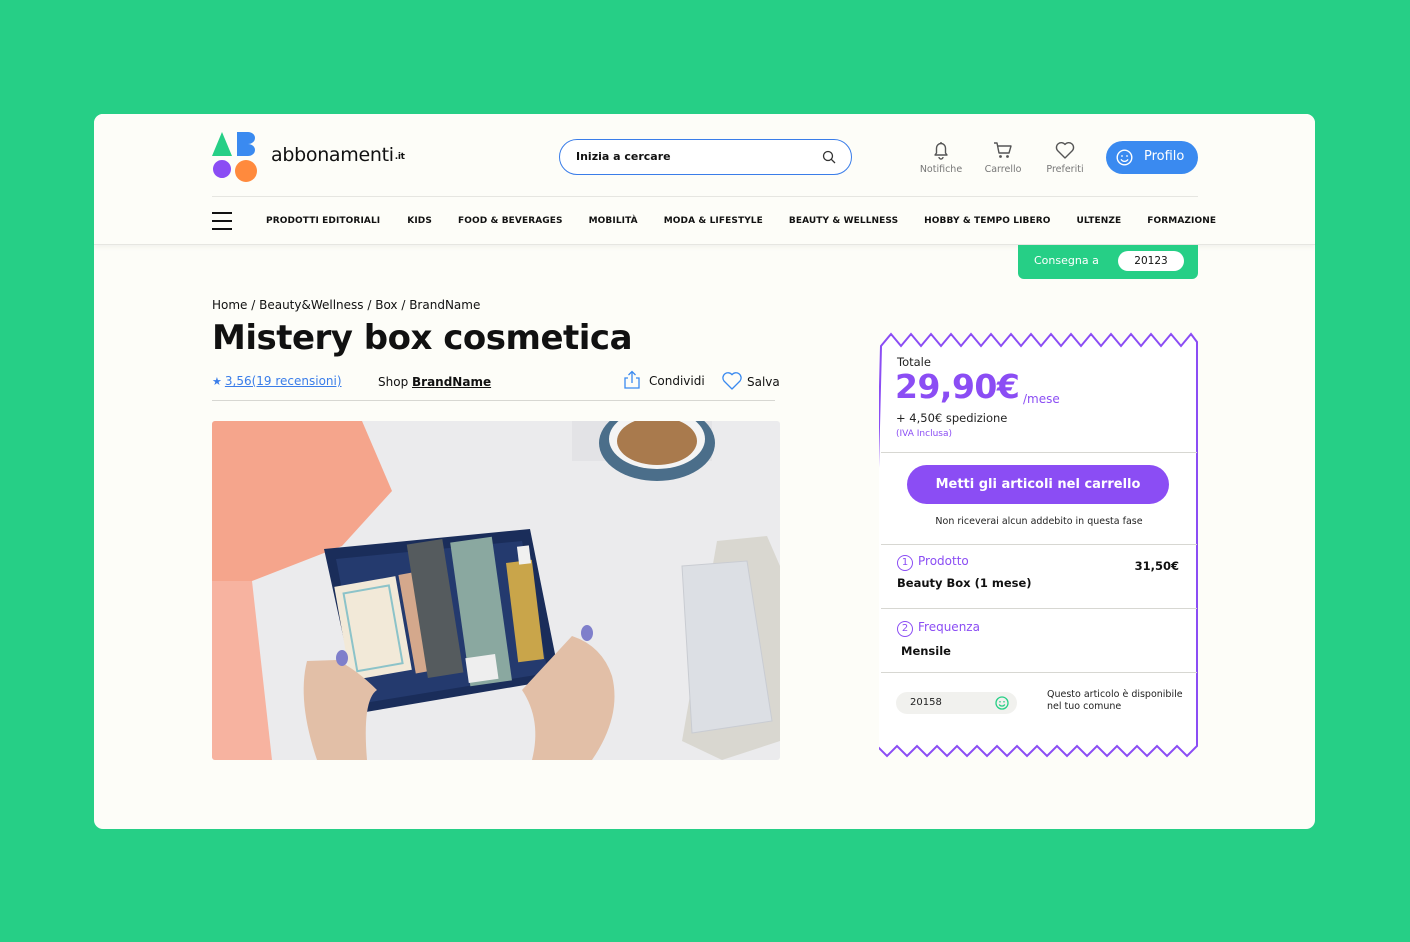  Describe the element at coordinates (926, 651) in the screenshot. I see `frequency-value: Mensile` at that location.